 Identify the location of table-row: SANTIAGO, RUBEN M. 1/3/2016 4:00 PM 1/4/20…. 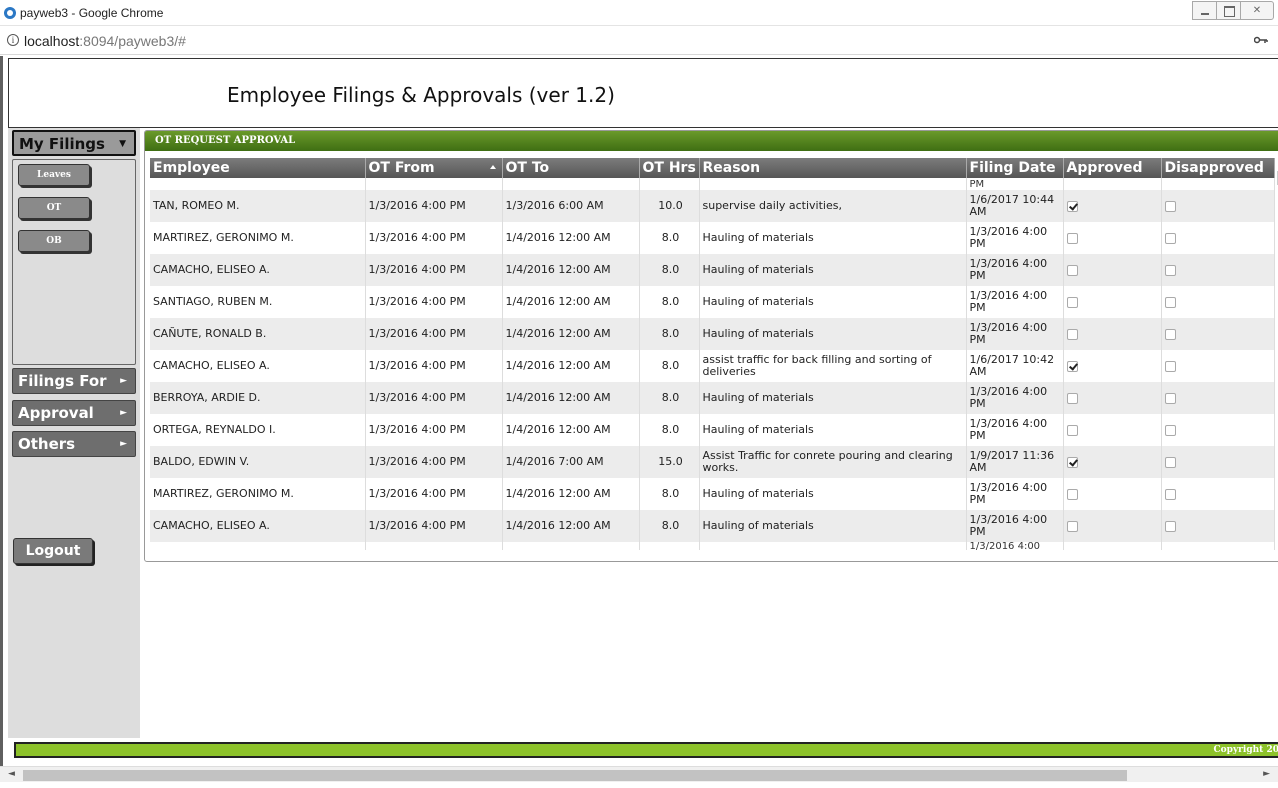
(712, 302).